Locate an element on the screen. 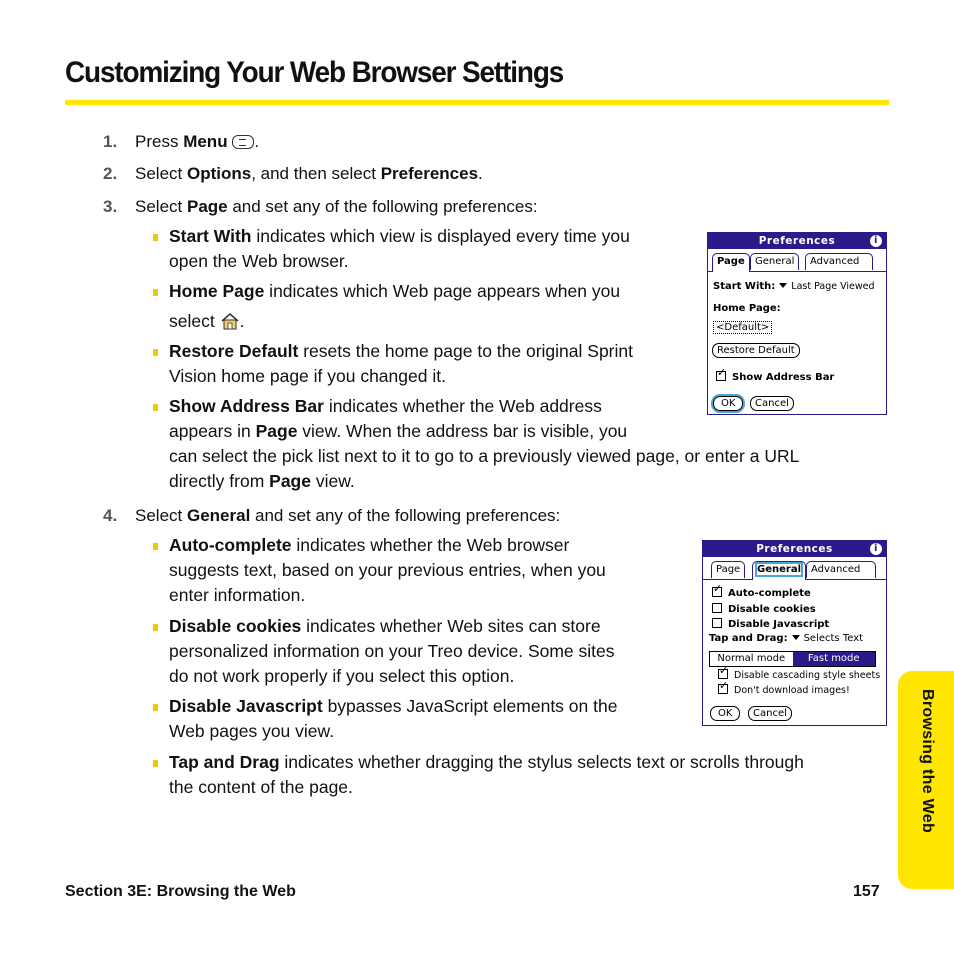 The width and height of the screenshot is (954, 954). dont-download-images-row: Don't download images! is located at coordinates (784, 687).